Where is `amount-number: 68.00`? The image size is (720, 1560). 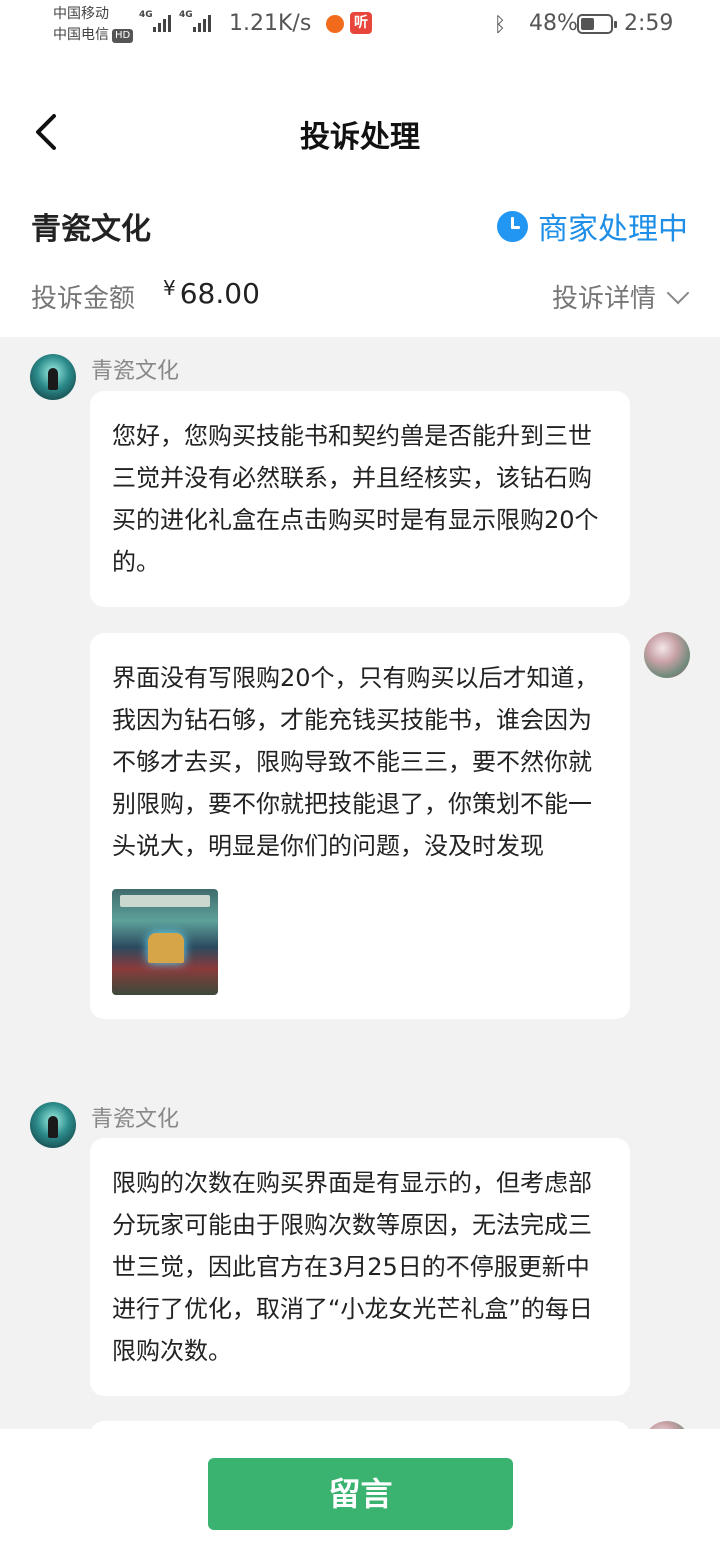
amount-number: 68.00 is located at coordinates (219, 293).